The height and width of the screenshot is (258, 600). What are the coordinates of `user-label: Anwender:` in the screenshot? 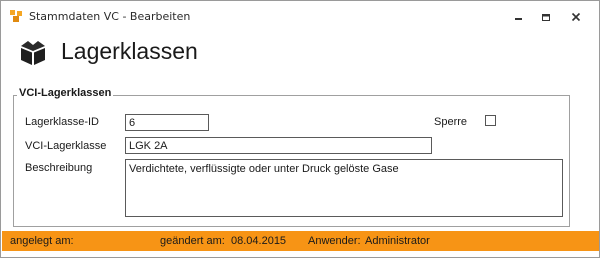 It's located at (334, 241).